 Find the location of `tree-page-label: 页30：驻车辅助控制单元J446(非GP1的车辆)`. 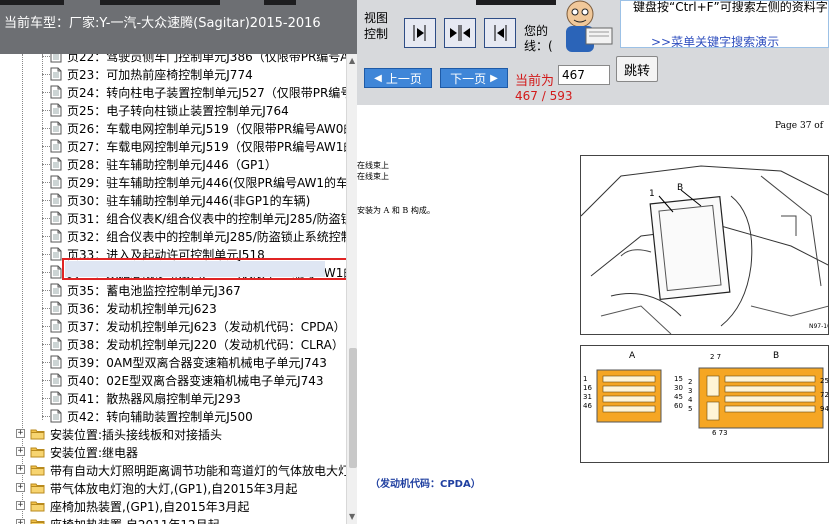

tree-page-label: 页30：驻车辅助控制单元J446(非GP1的车辆) is located at coordinates (189, 201).